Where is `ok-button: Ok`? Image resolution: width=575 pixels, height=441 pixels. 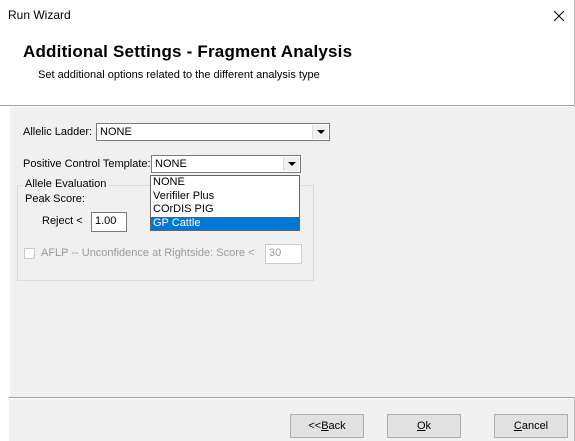
ok-button: Ok is located at coordinates (424, 426).